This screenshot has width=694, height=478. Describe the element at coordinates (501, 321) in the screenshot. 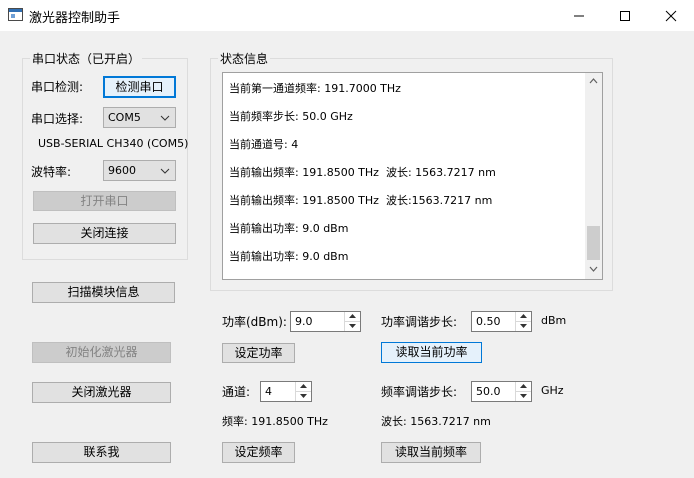

I see `power-step-spinbox: 0.50` at that location.